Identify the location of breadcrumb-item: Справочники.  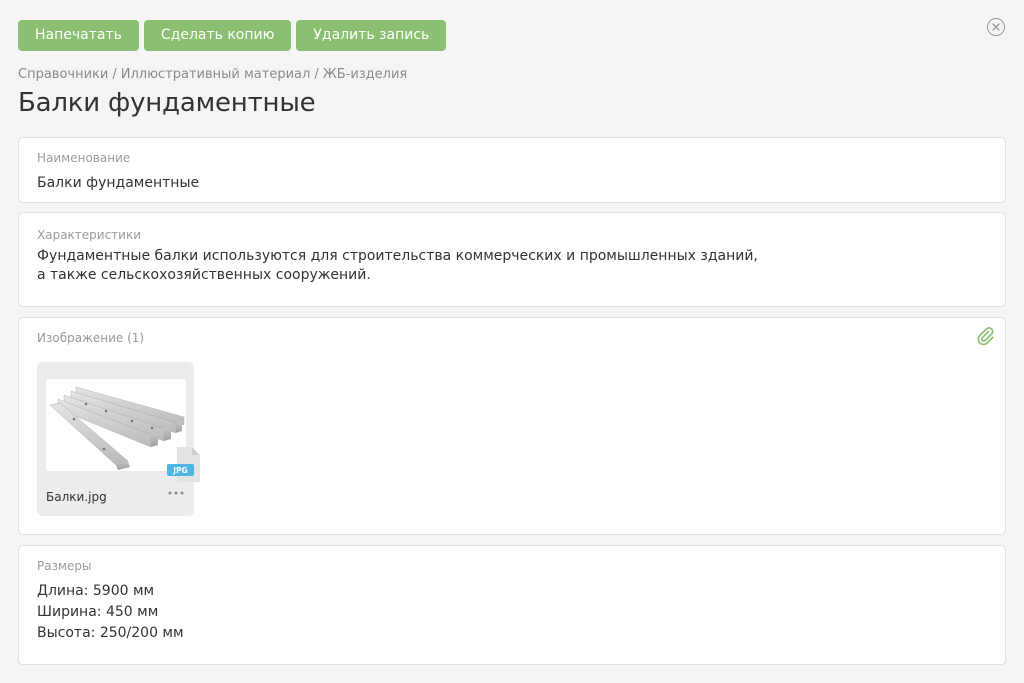
(63, 74).